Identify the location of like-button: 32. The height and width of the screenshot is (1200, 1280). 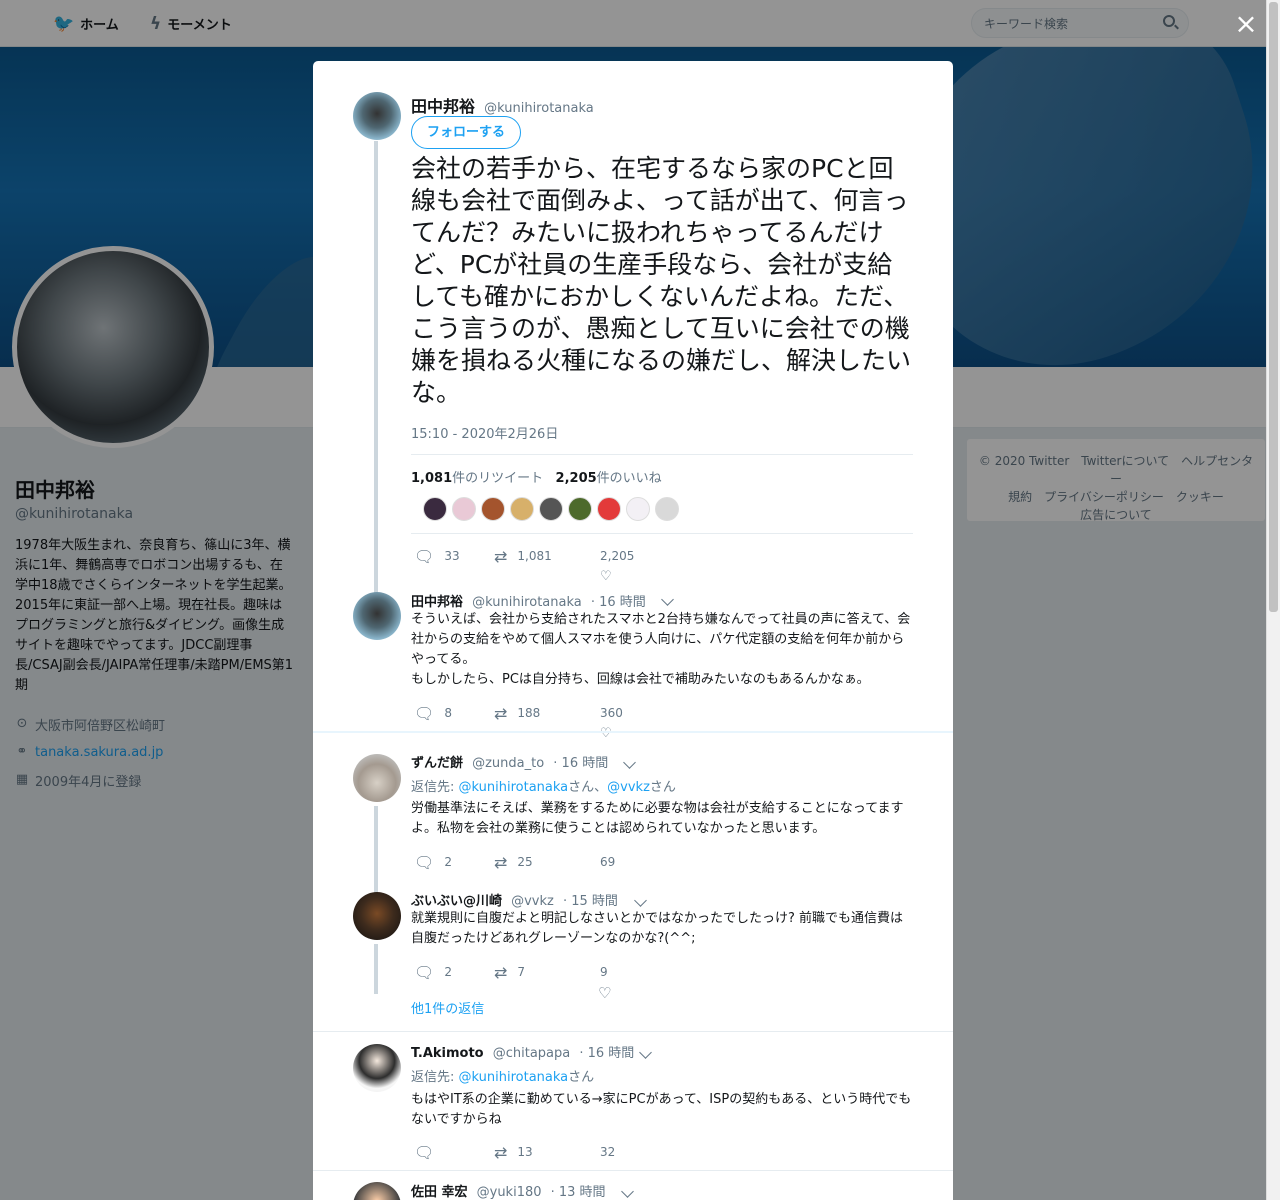
(607, 1152).